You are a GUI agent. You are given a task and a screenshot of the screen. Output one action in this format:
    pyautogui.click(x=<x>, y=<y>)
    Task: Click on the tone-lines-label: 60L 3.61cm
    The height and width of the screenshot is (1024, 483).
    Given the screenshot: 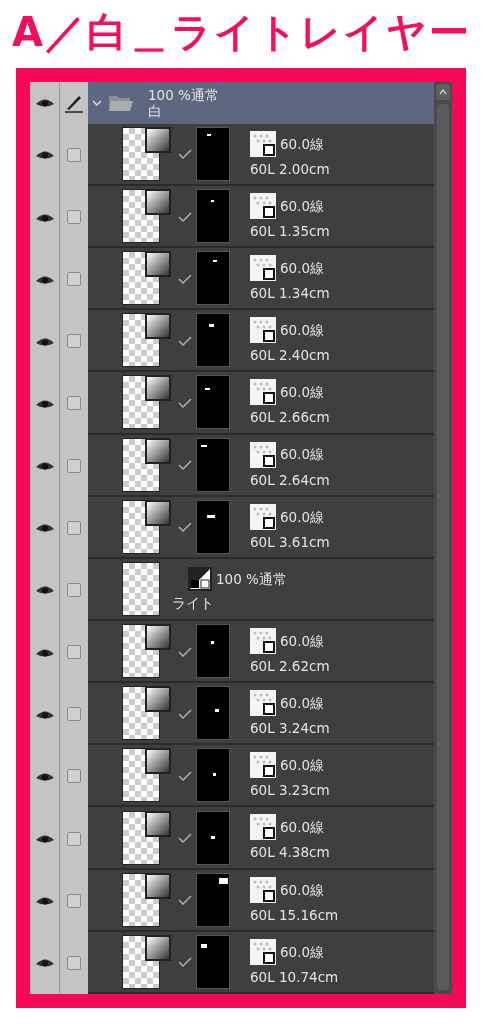 What is the action you would take?
    pyautogui.click(x=290, y=541)
    